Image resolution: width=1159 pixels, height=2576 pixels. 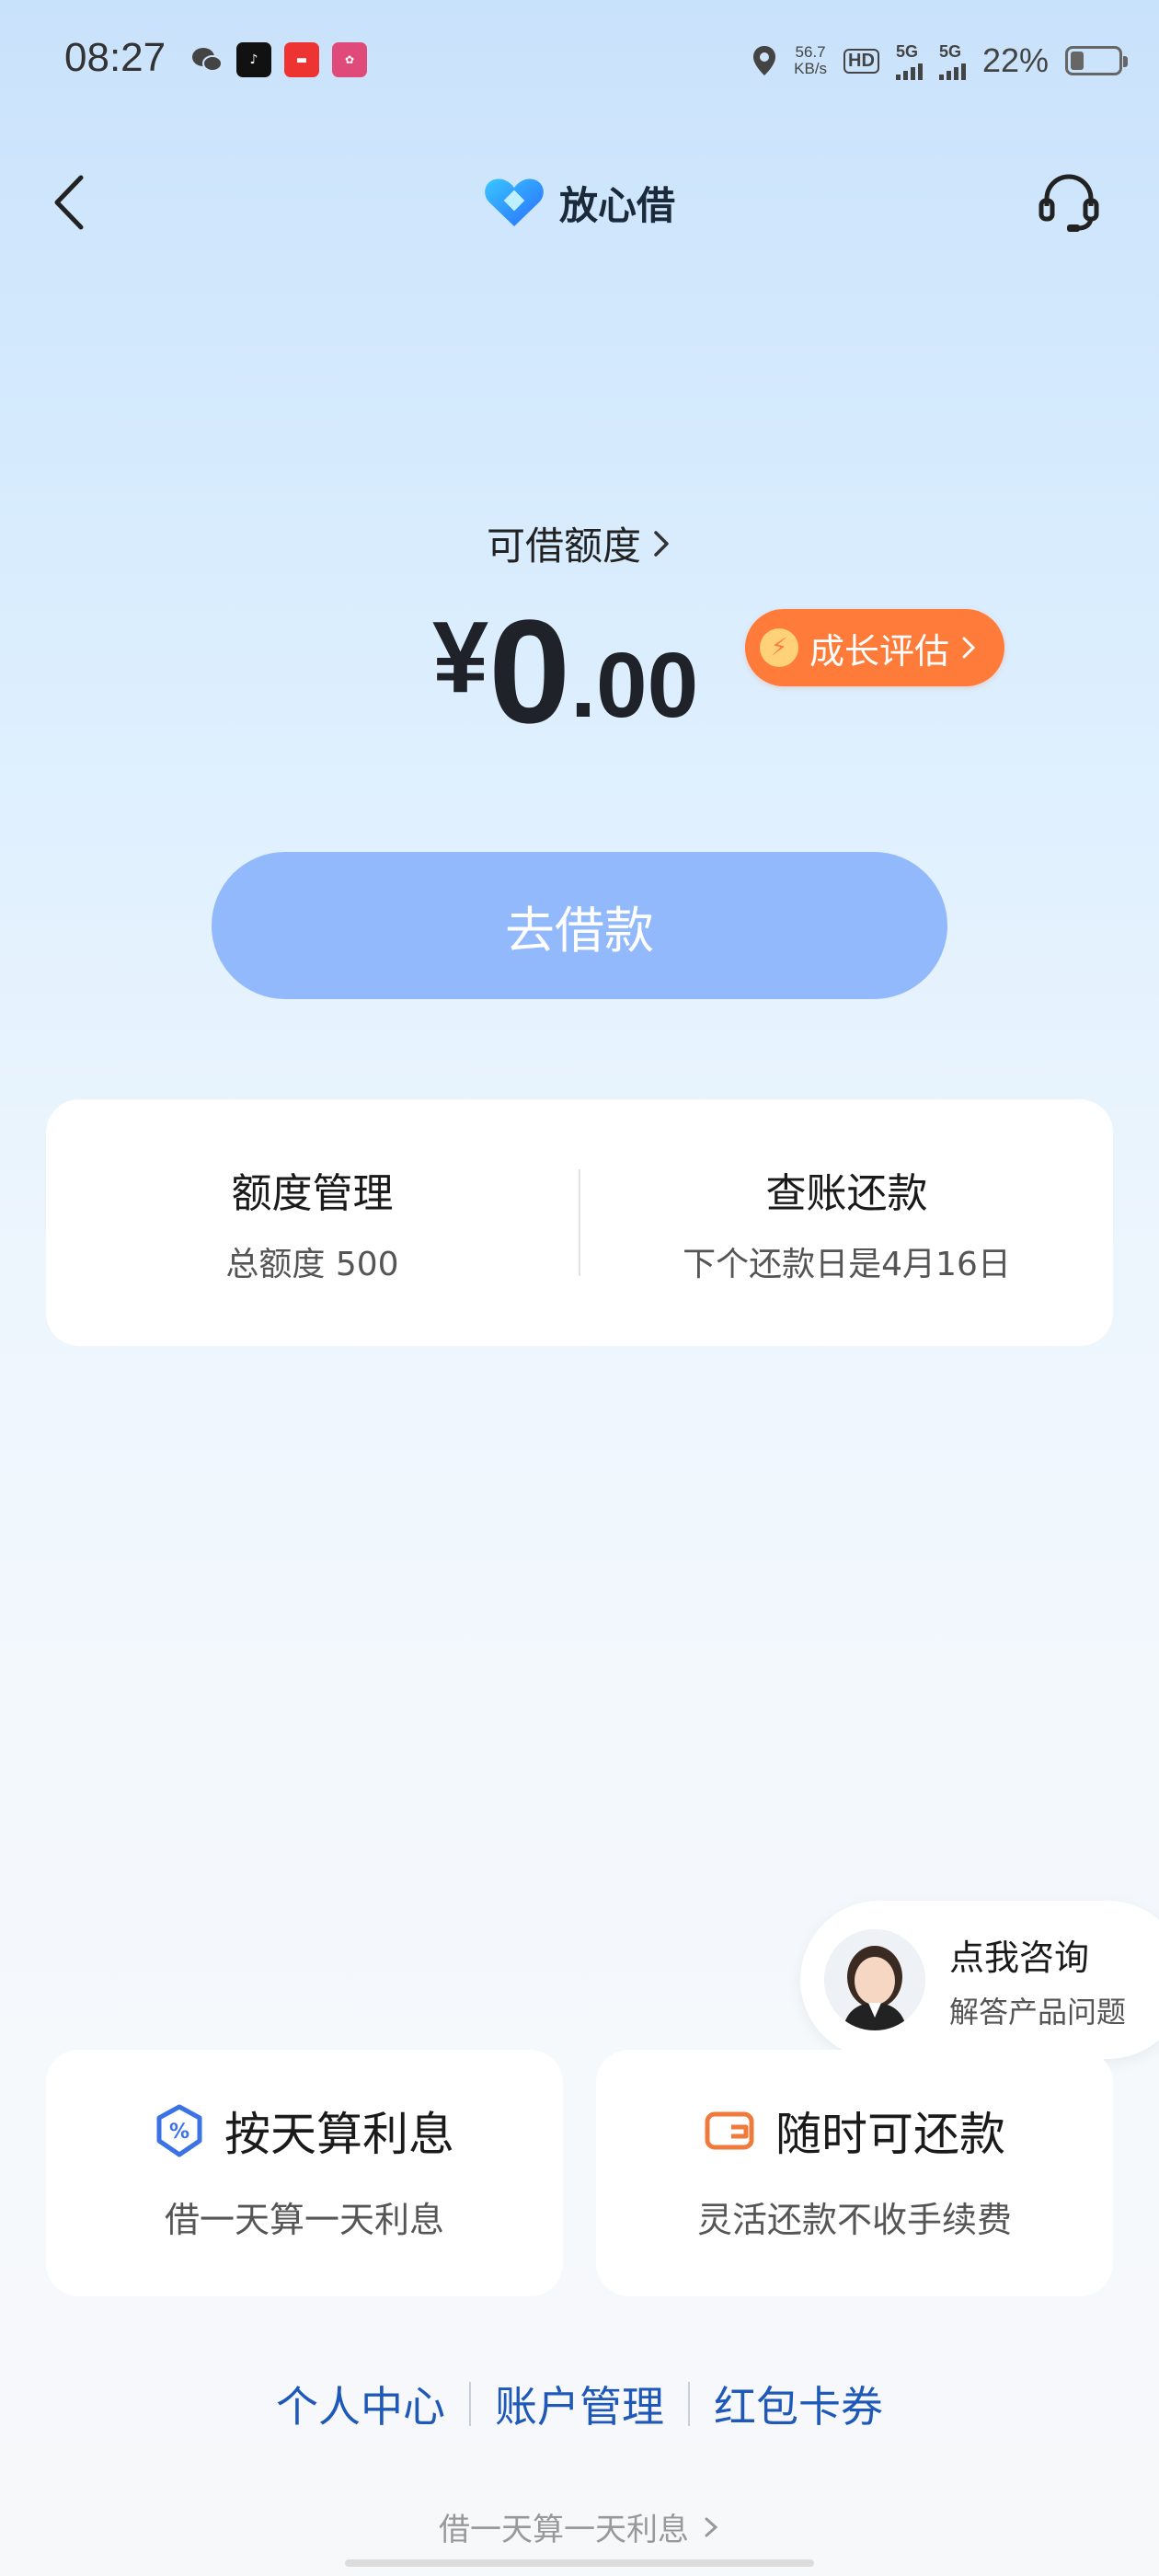 I want to click on quota-management: 额度管理 总额度 500, so click(x=312, y=1222).